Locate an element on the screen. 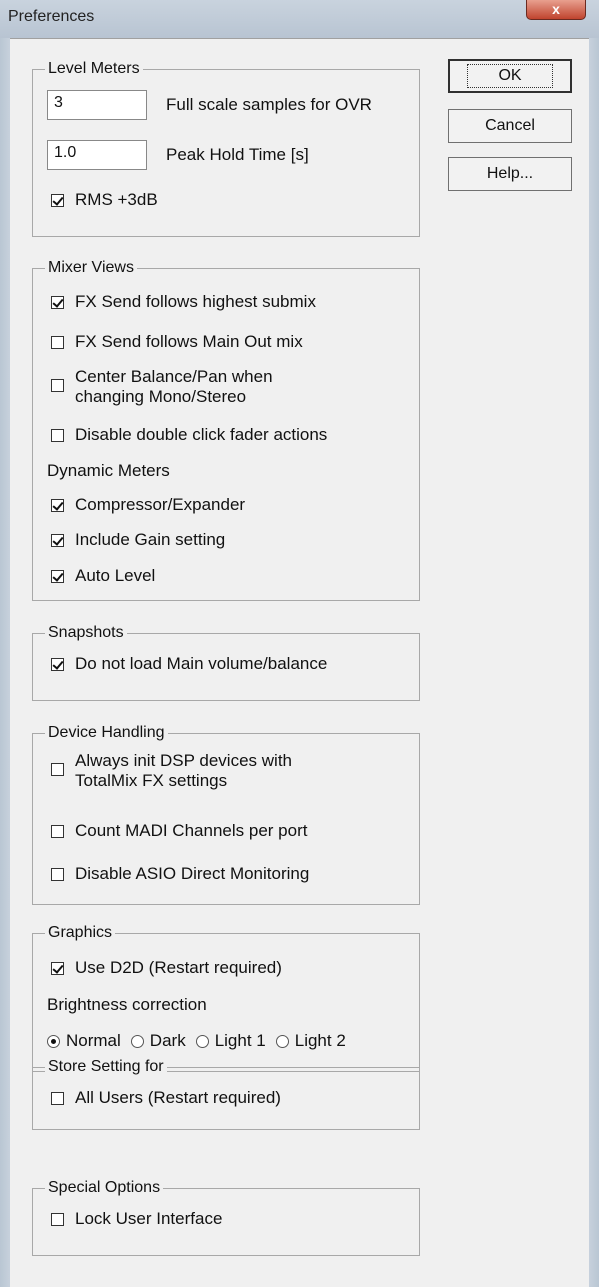 Image resolution: width=599 pixels, height=1287 pixels. use-d2d-checkbox: Use D2D (Restart required) is located at coordinates (166, 968).